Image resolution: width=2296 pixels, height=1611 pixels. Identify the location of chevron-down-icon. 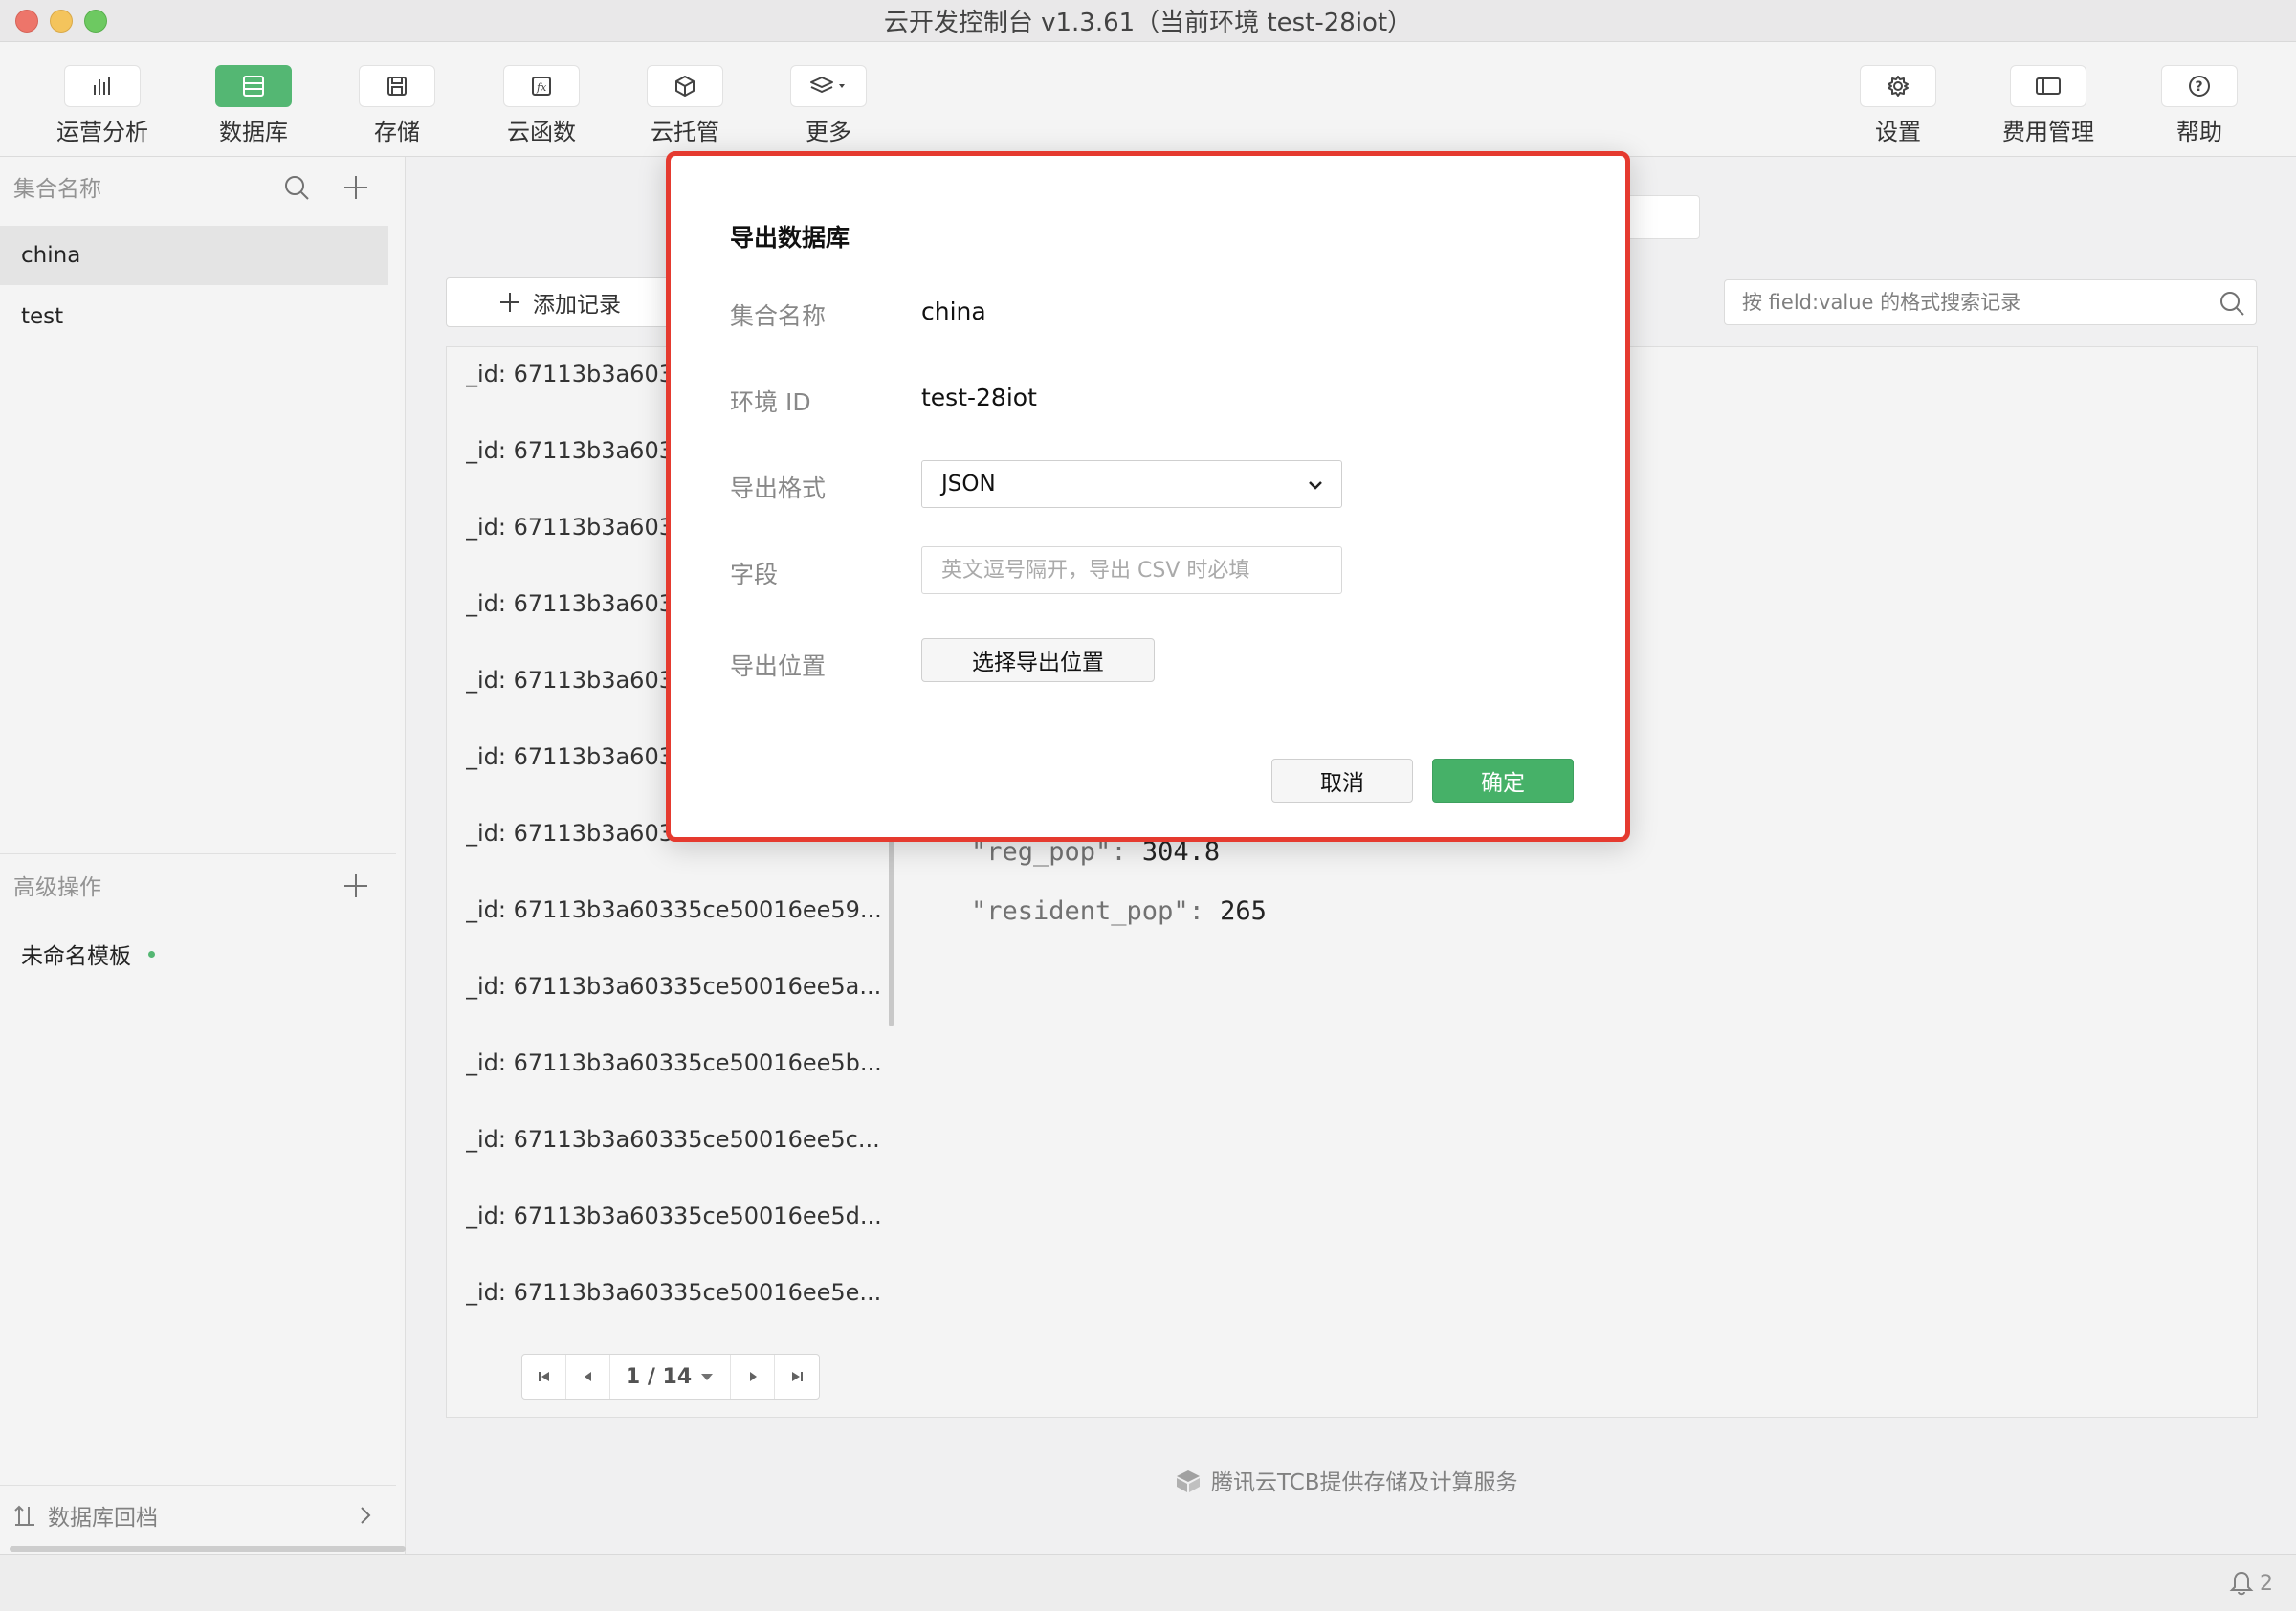
(1315, 485).